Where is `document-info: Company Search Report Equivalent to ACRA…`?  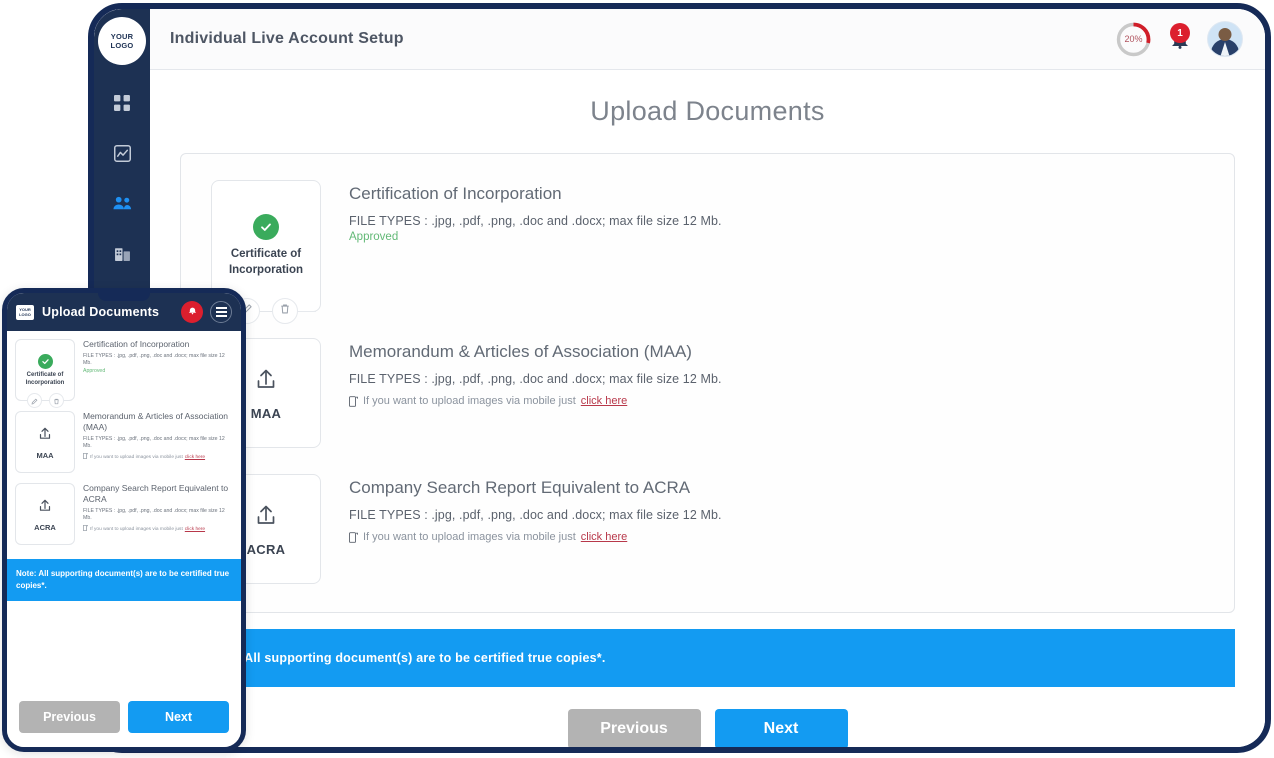 document-info: Company Search Report Equivalent to ACRA… is located at coordinates (776, 529).